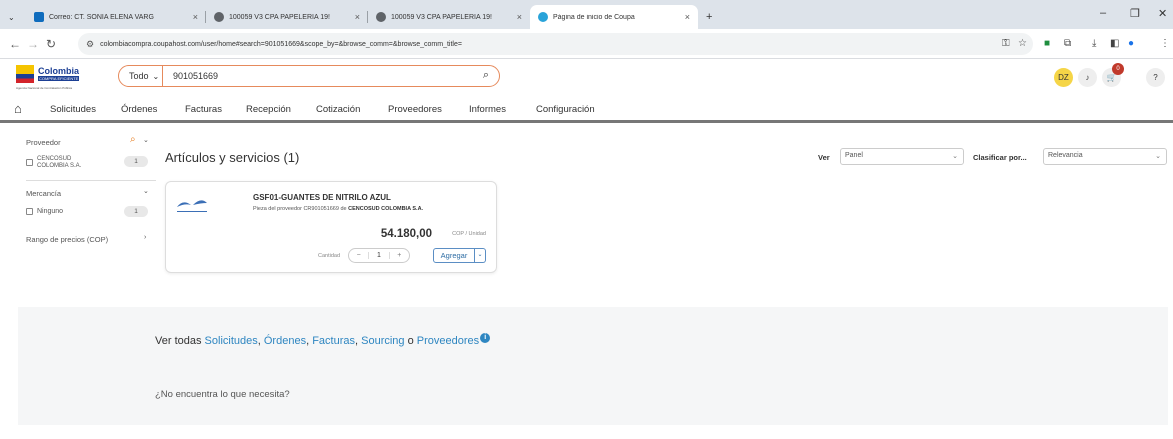 The height and width of the screenshot is (439, 1173). Describe the element at coordinates (1006, 43) in the screenshot. I see `password-key-icon: ⚿` at that location.